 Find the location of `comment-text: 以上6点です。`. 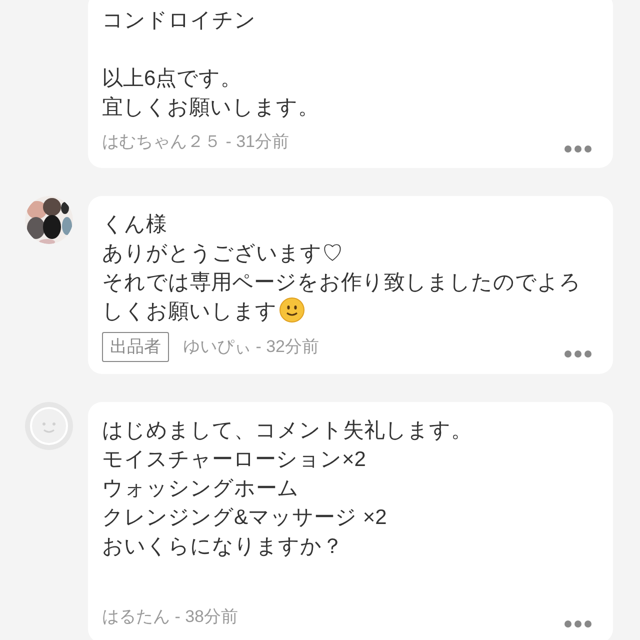

comment-text: 以上6点です。 is located at coordinates (172, 79).